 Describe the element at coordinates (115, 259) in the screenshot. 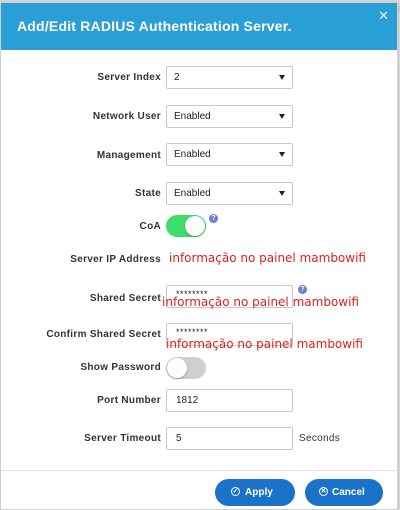

I see `server-ip-label: Server IP Address` at that location.